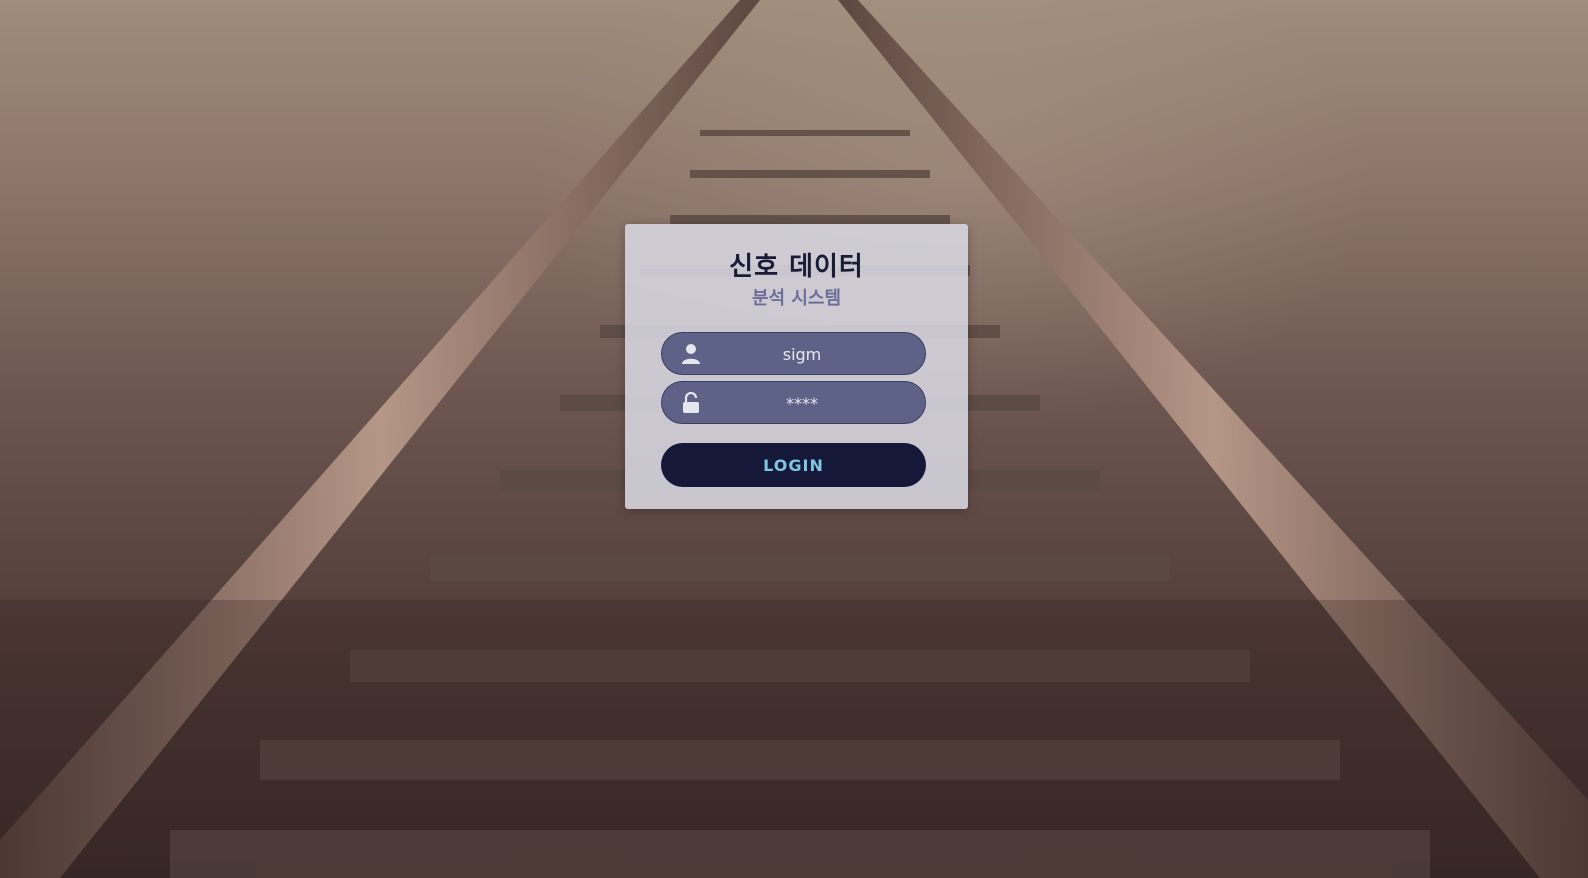 Image resolution: width=1588 pixels, height=878 pixels. I want to click on password-field, so click(793, 403).